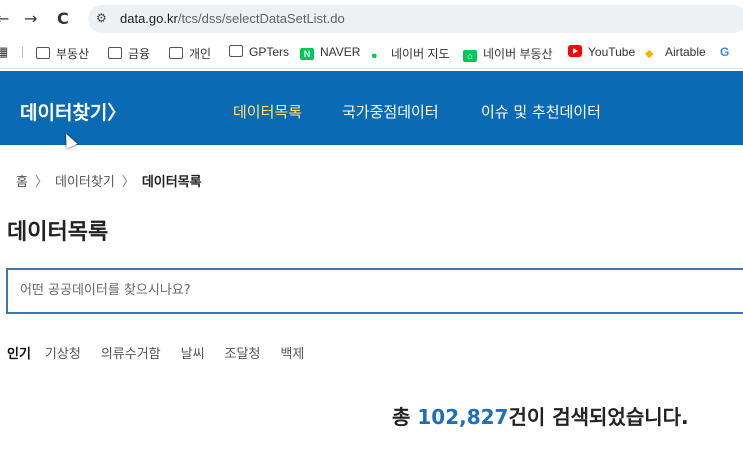 This screenshot has height=449, width=743. I want to click on breadcrumb-parent: 데이터찾기, so click(85, 182).